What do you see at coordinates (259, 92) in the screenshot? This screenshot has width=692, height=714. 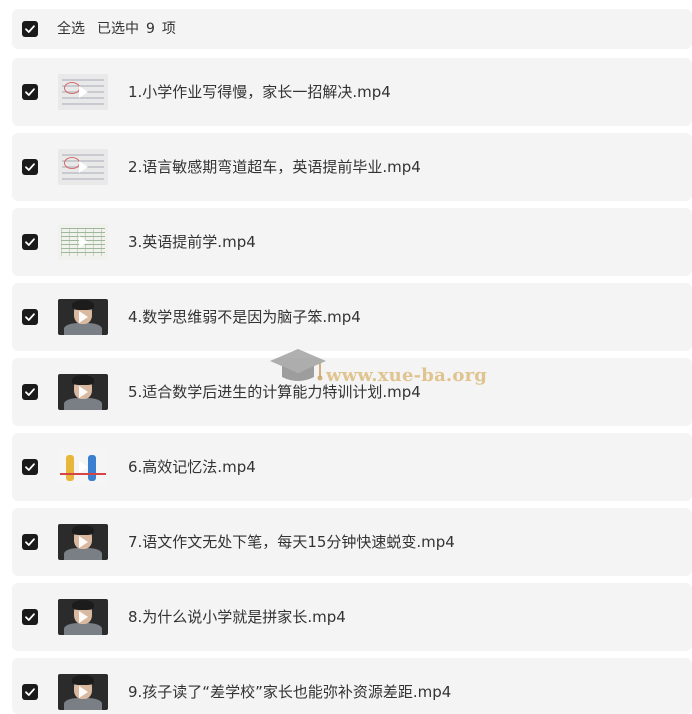 I see `file-name: 1.小学作业写得慢，家长一招解决.mp4` at bounding box center [259, 92].